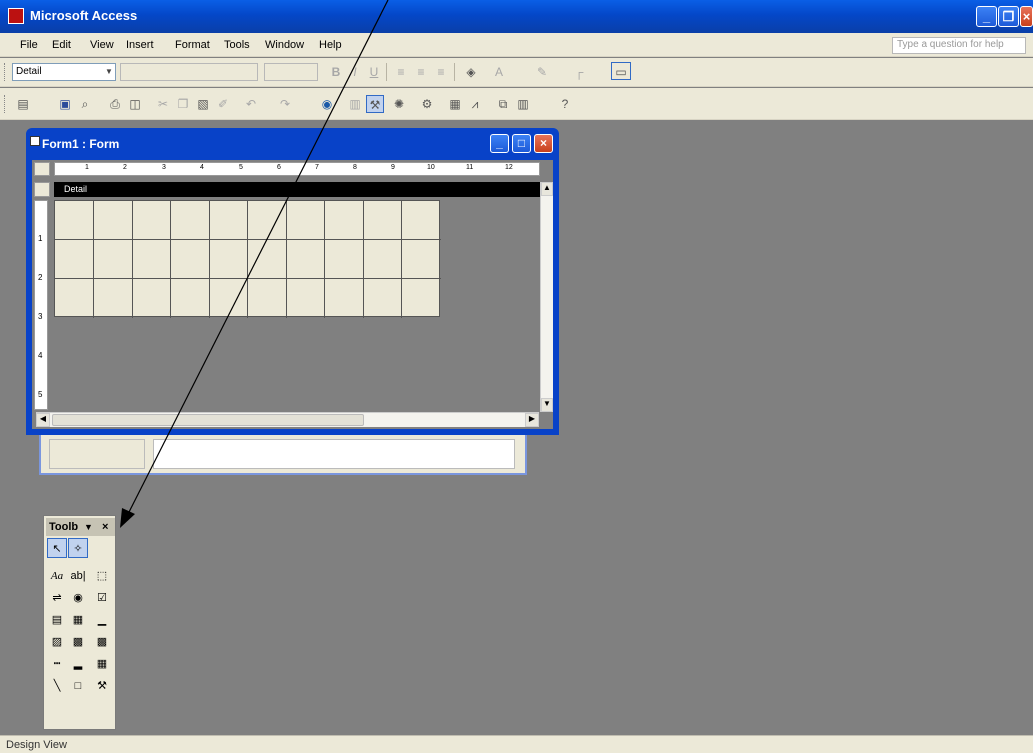 Image resolution: width=1033 pixels, height=753 pixels. Describe the element at coordinates (57, 686) in the screenshot. I see `line-icon: ╲` at that location.